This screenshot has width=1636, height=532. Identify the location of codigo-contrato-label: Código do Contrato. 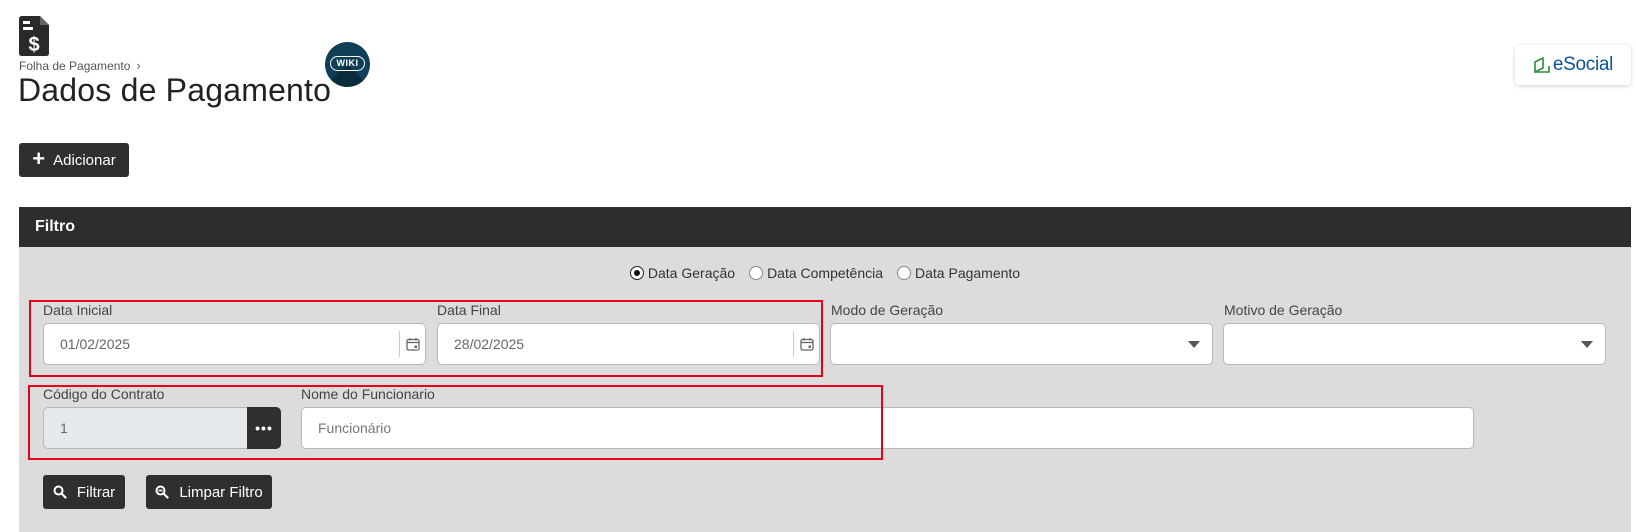
(104, 394).